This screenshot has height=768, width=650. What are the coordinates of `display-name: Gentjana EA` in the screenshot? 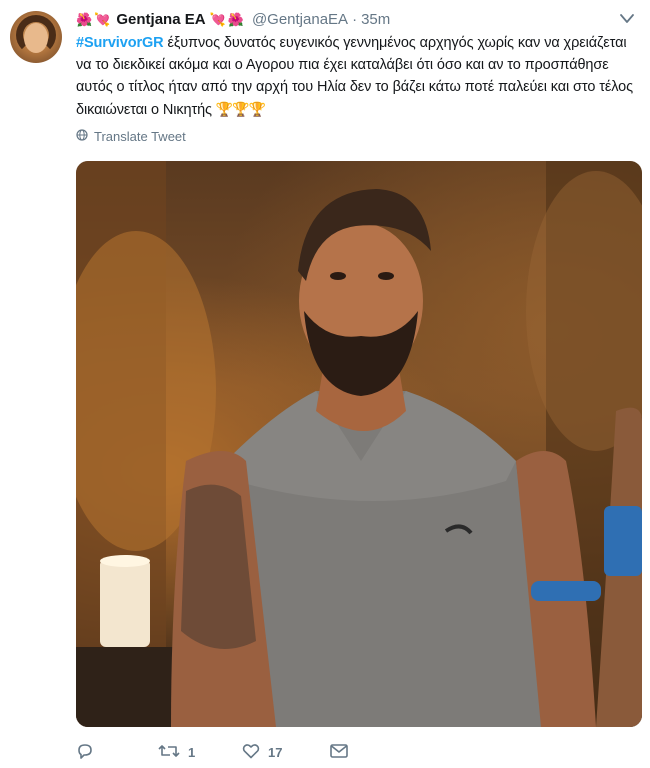 It's located at (160, 19).